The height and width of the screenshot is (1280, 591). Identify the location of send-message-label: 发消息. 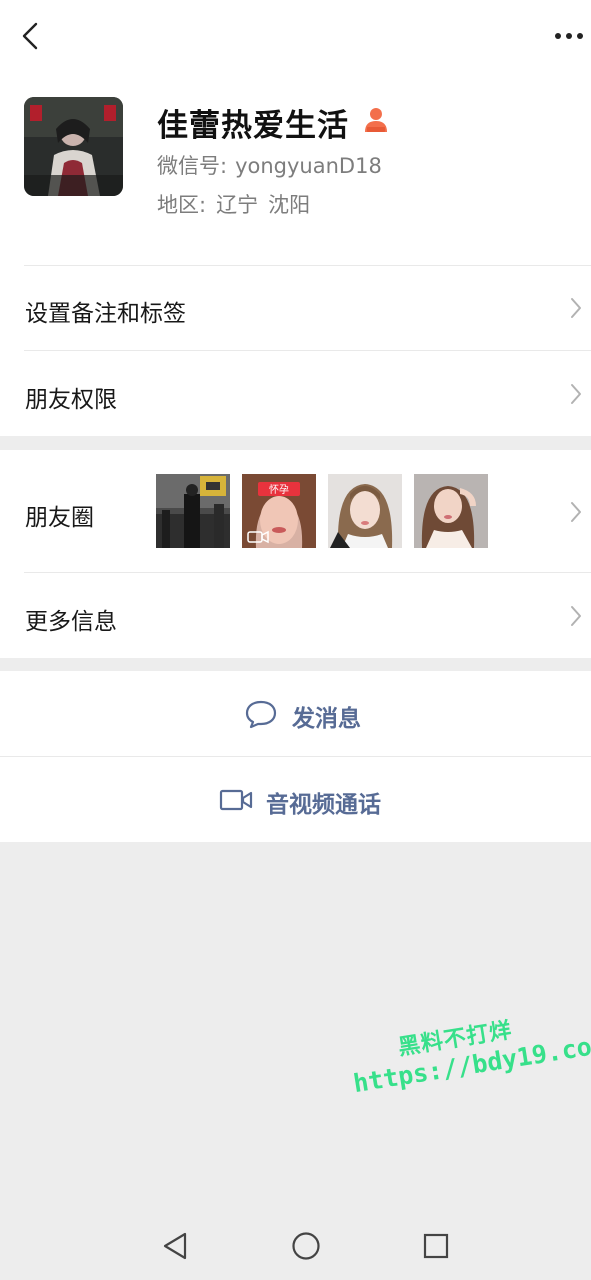
(326, 719).